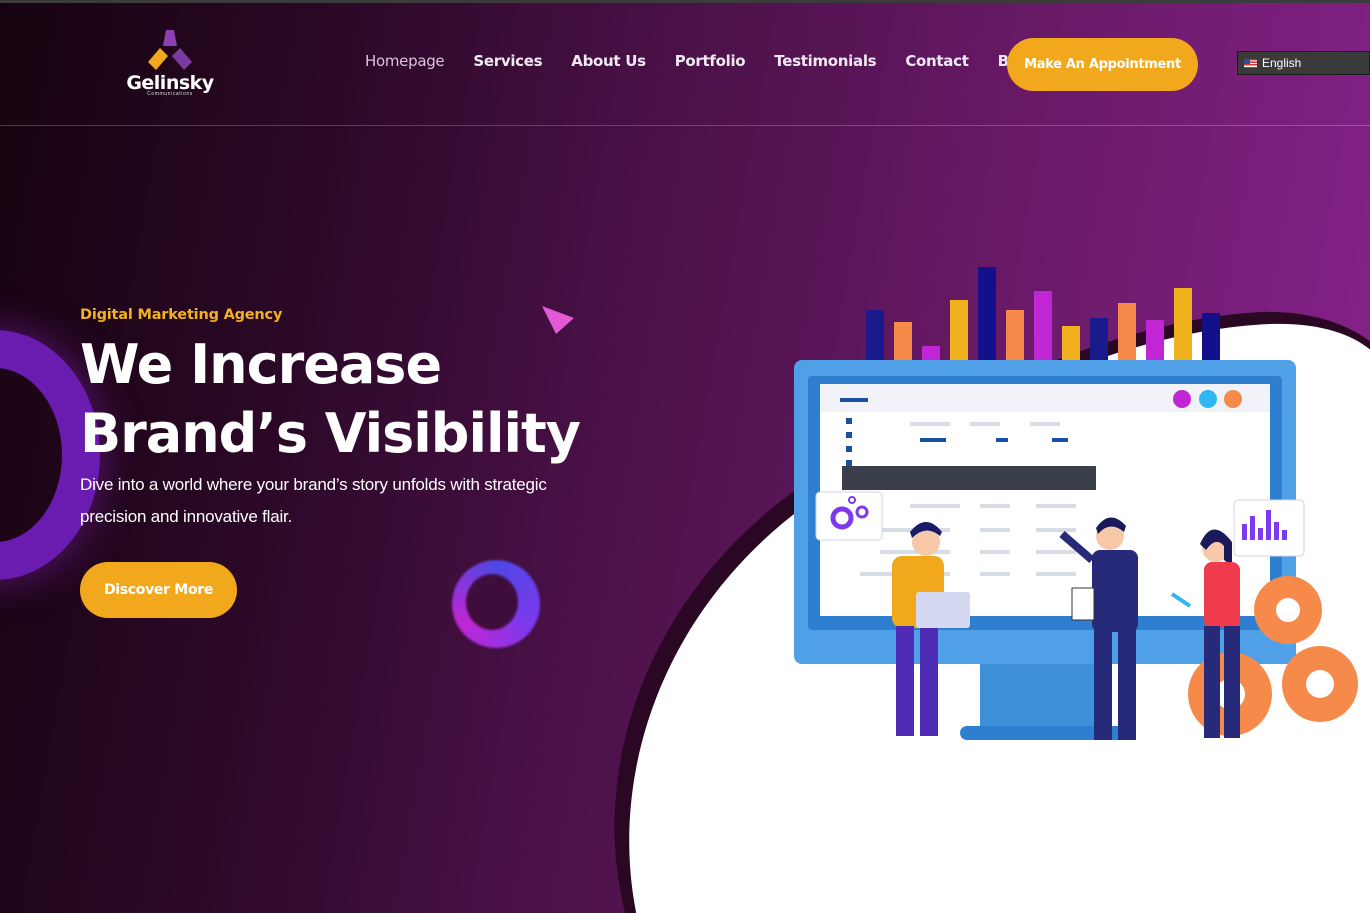 The width and height of the screenshot is (1370, 913). I want to click on us-flag-icon, so click(1250, 63).